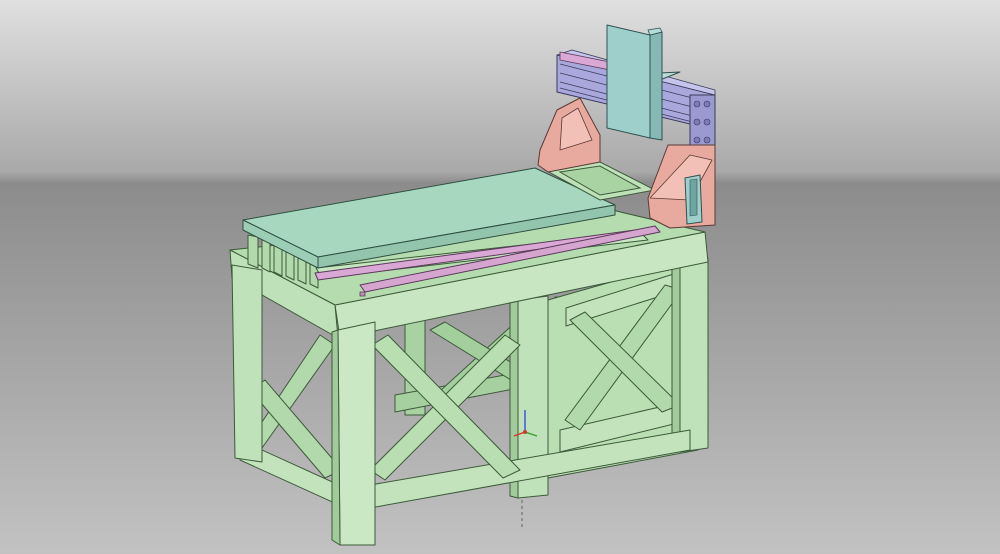 This screenshot has width=1000, height=554. What do you see at coordinates (694, 355) in the screenshot?
I see `front-right-leg` at bounding box center [694, 355].